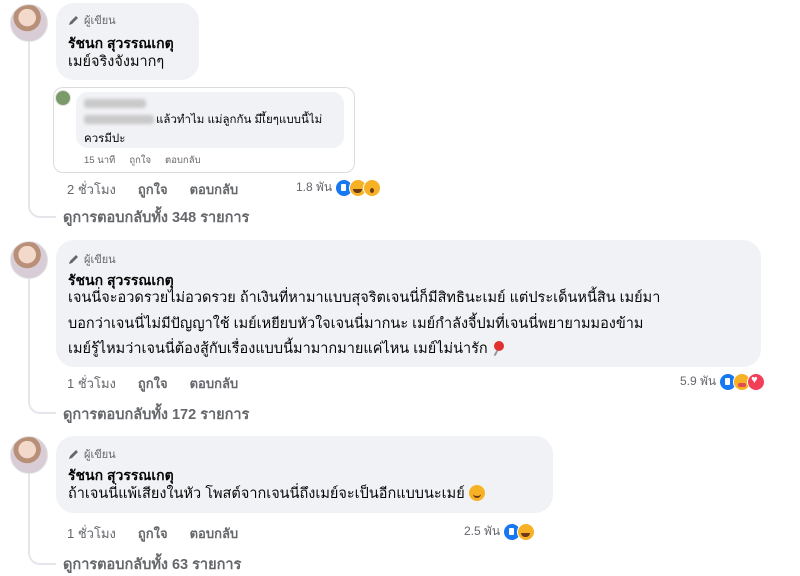 This screenshot has height=576, width=800. What do you see at coordinates (91, 189) in the screenshot?
I see `comment-time: 2 ชั่วโมง` at bounding box center [91, 189].